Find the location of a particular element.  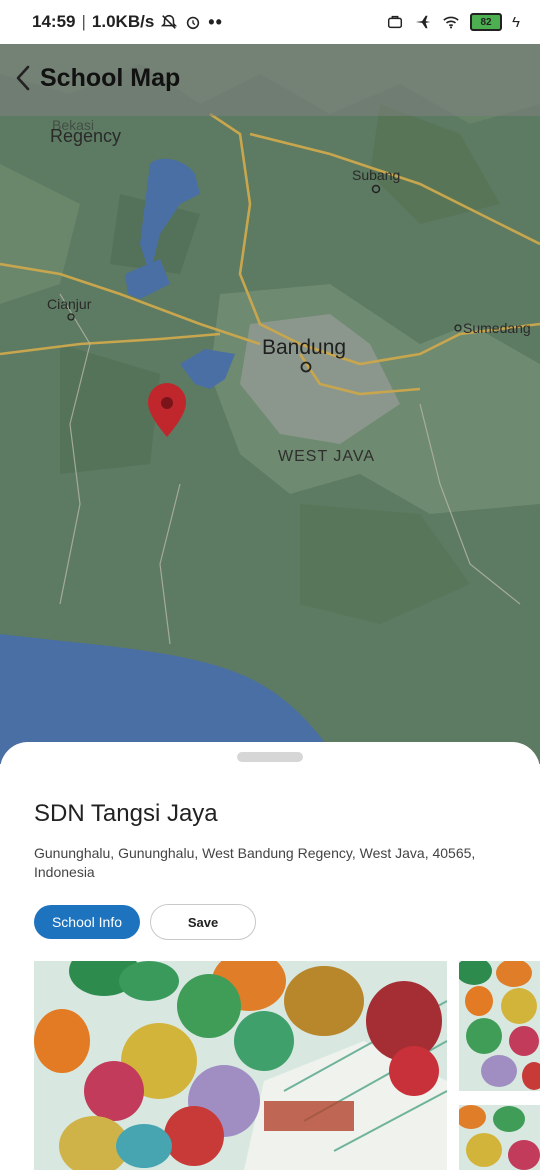

bell-off-icon is located at coordinates (169, 21).